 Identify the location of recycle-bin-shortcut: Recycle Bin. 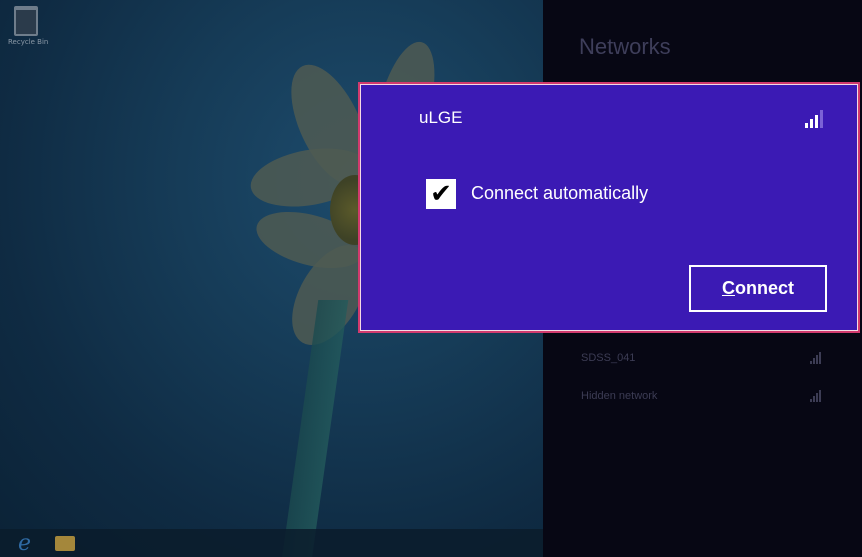
(28, 28).